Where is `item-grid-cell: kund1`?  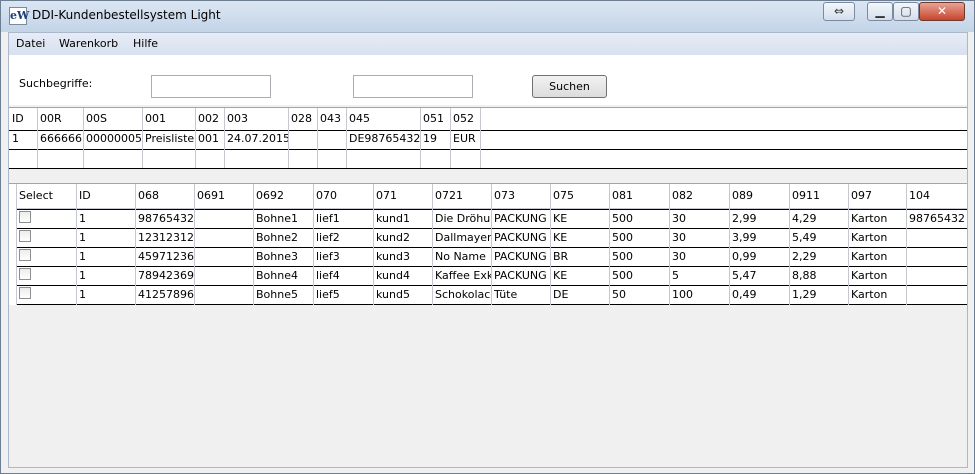 item-grid-cell: kund1 is located at coordinates (402, 219).